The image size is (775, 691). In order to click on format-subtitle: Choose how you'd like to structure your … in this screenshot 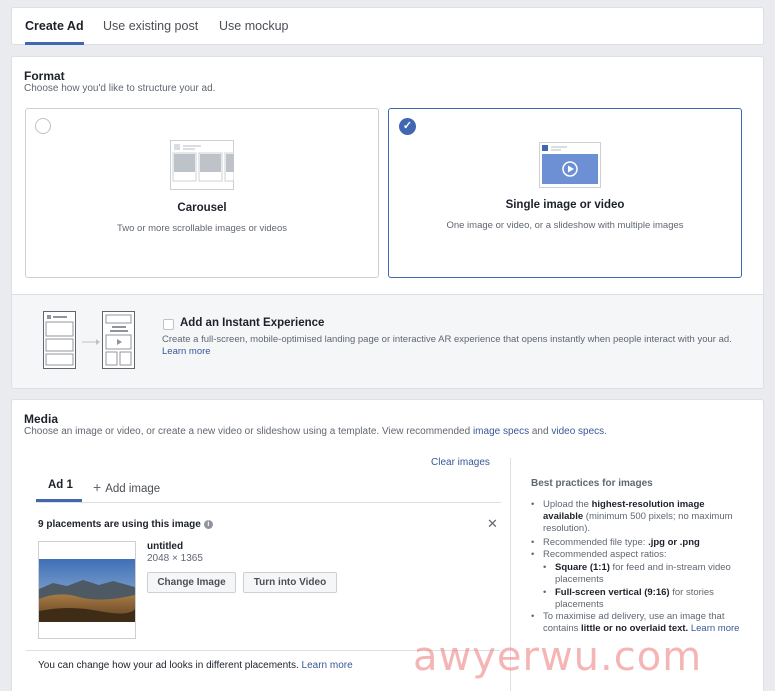, I will do `click(120, 88)`.